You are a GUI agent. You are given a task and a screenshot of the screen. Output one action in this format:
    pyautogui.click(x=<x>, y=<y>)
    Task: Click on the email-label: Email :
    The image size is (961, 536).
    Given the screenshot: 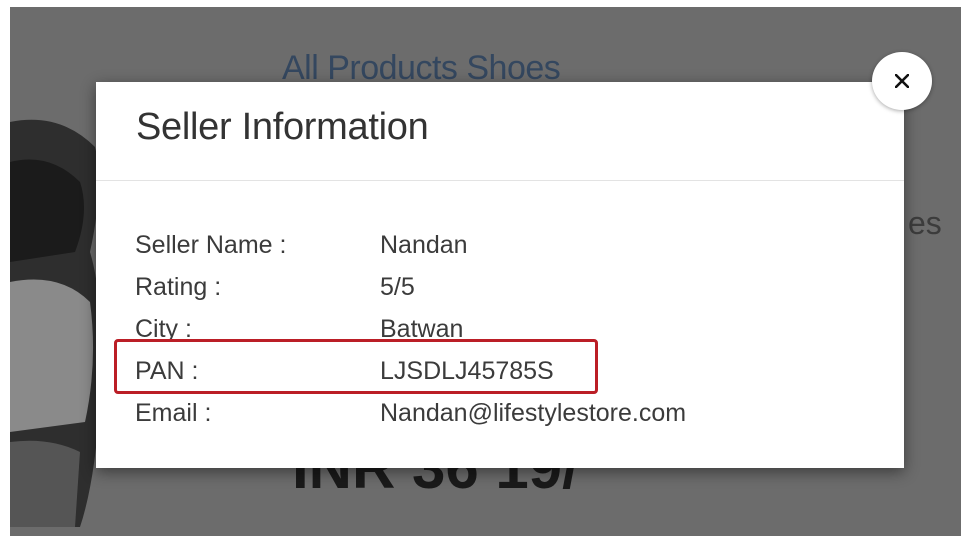 What is the action you would take?
    pyautogui.click(x=173, y=413)
    